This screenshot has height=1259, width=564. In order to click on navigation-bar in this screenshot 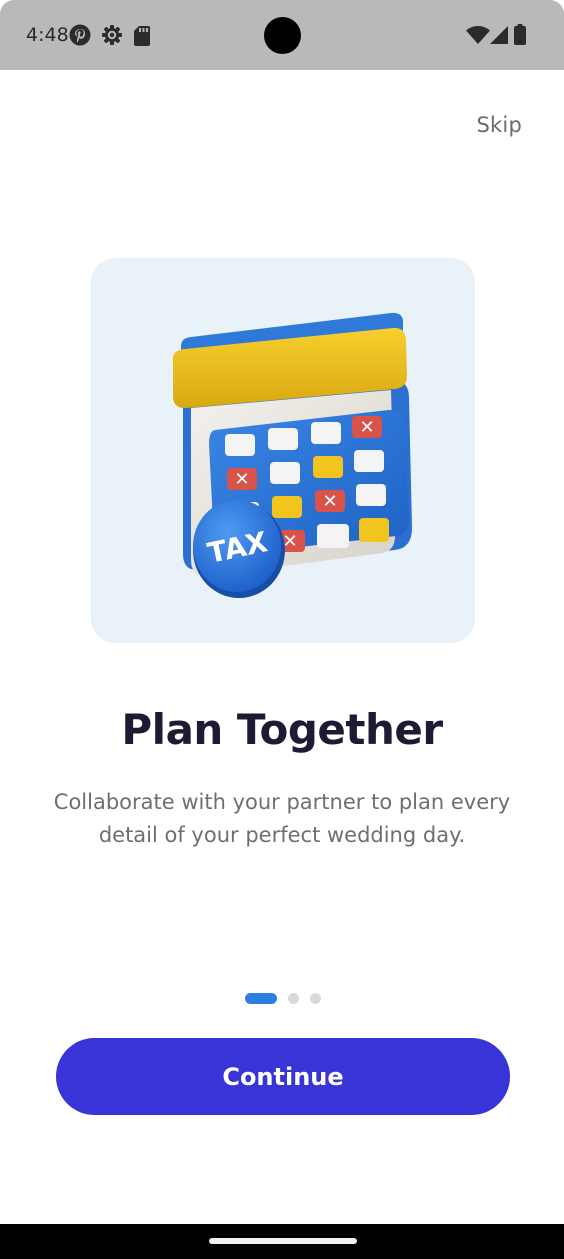, I will do `click(282, 1241)`.